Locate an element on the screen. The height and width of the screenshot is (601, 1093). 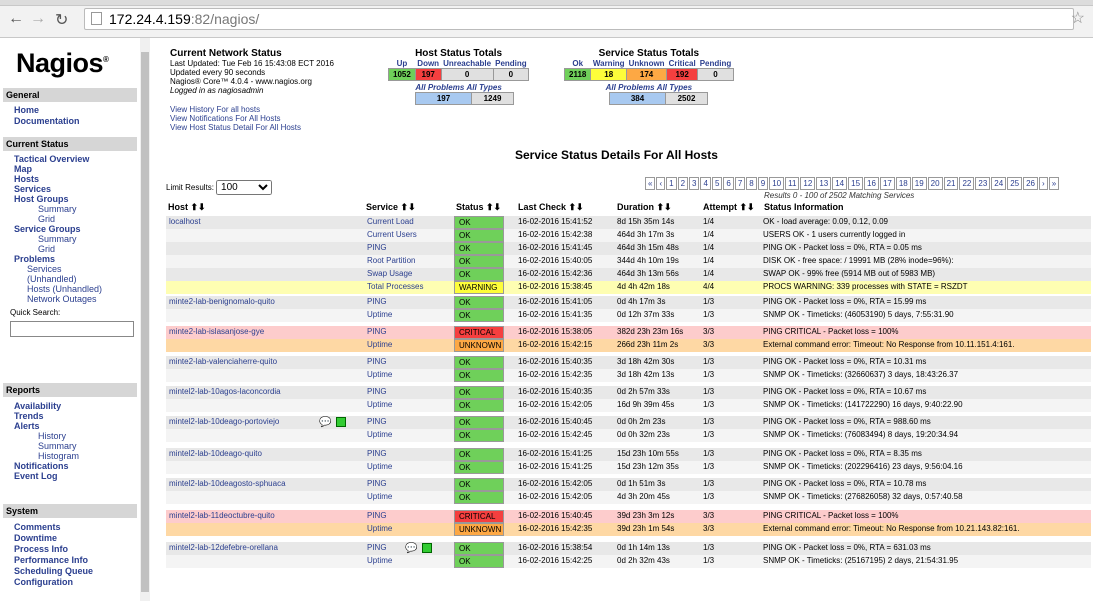
nav-process-info: Process Info is located at coordinates (41, 549).